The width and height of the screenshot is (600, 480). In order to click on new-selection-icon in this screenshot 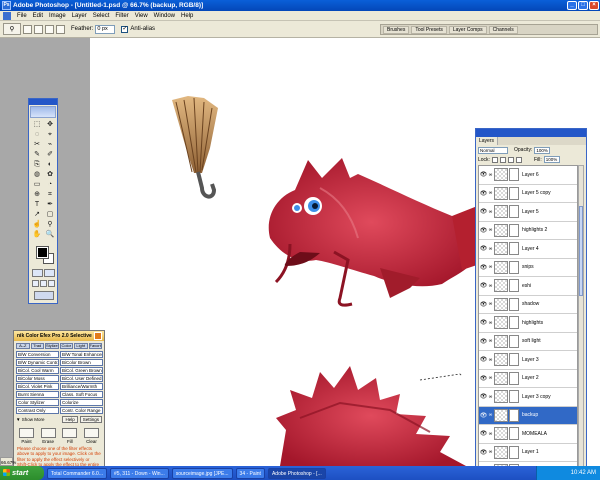, I will do `click(27, 29)`.